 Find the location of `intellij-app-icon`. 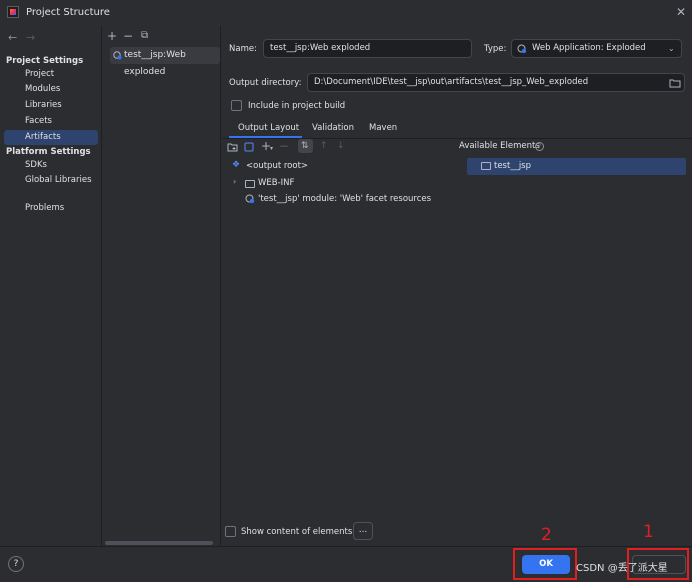

intellij-app-icon is located at coordinates (13, 12).